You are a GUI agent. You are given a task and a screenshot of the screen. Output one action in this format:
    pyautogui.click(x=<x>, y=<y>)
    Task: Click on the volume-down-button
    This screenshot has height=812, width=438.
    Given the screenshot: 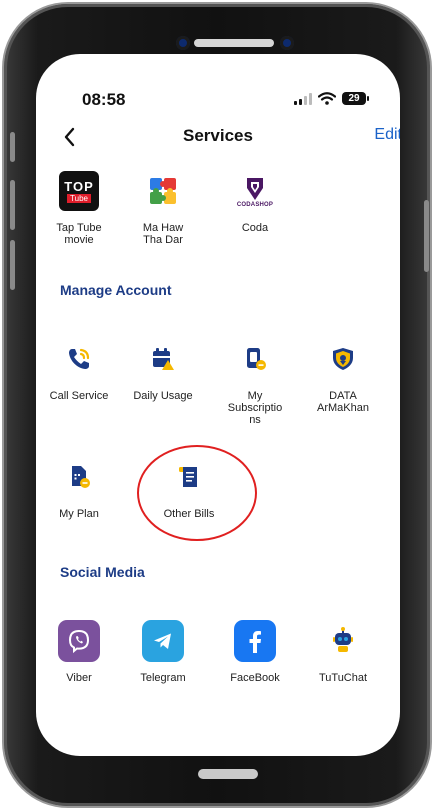 What is the action you would take?
    pyautogui.click(x=12, y=265)
    